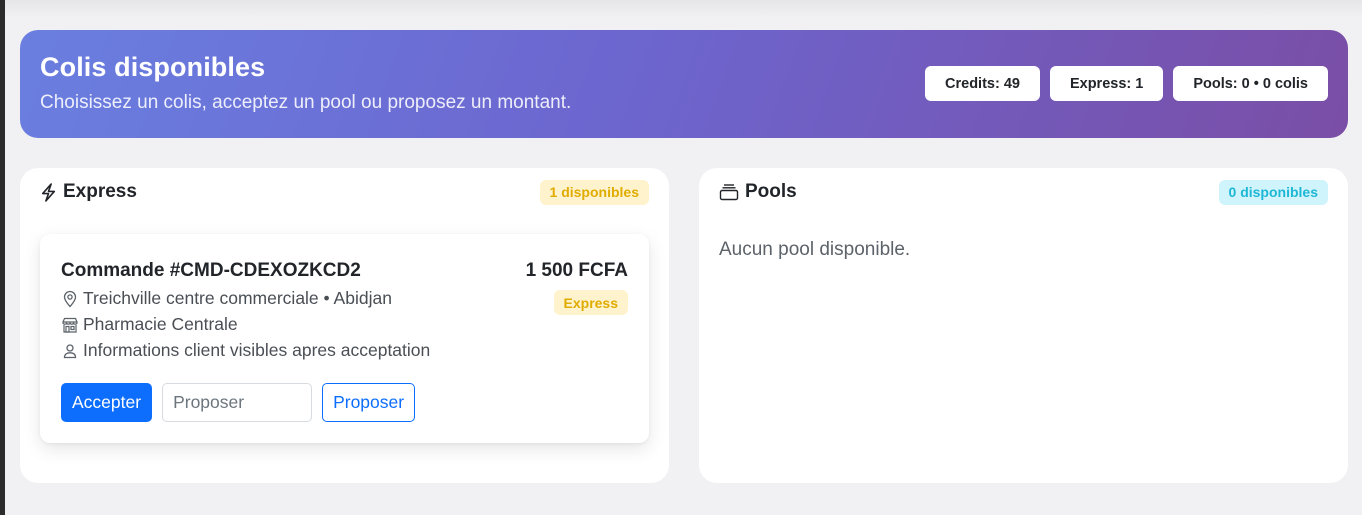 The image size is (1362, 515). Describe the element at coordinates (211, 270) in the screenshot. I see `order-title: Commande #CMD-CDEXOZKCD2` at that location.